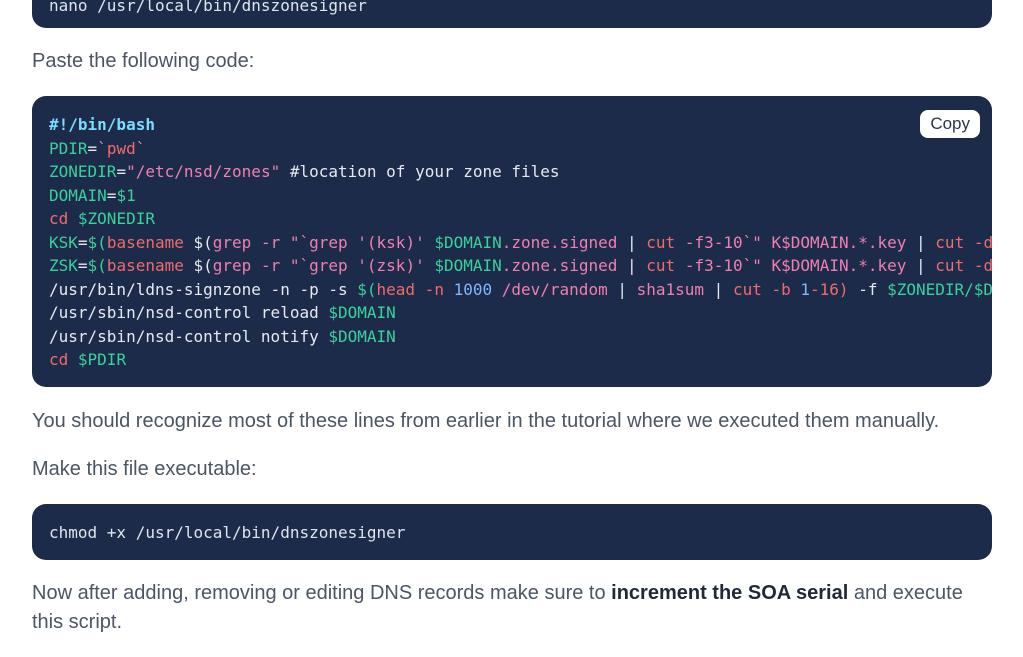 The image size is (1023, 657). I want to click on code-line: PDIR=`pwd`, so click(97, 148).